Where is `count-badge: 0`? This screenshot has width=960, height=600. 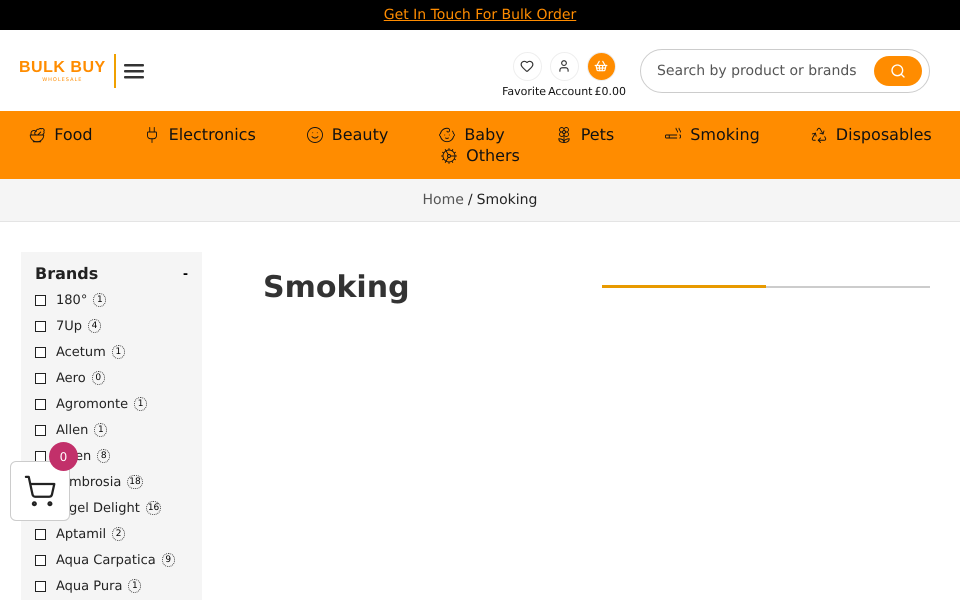
count-badge: 0 is located at coordinates (98, 378).